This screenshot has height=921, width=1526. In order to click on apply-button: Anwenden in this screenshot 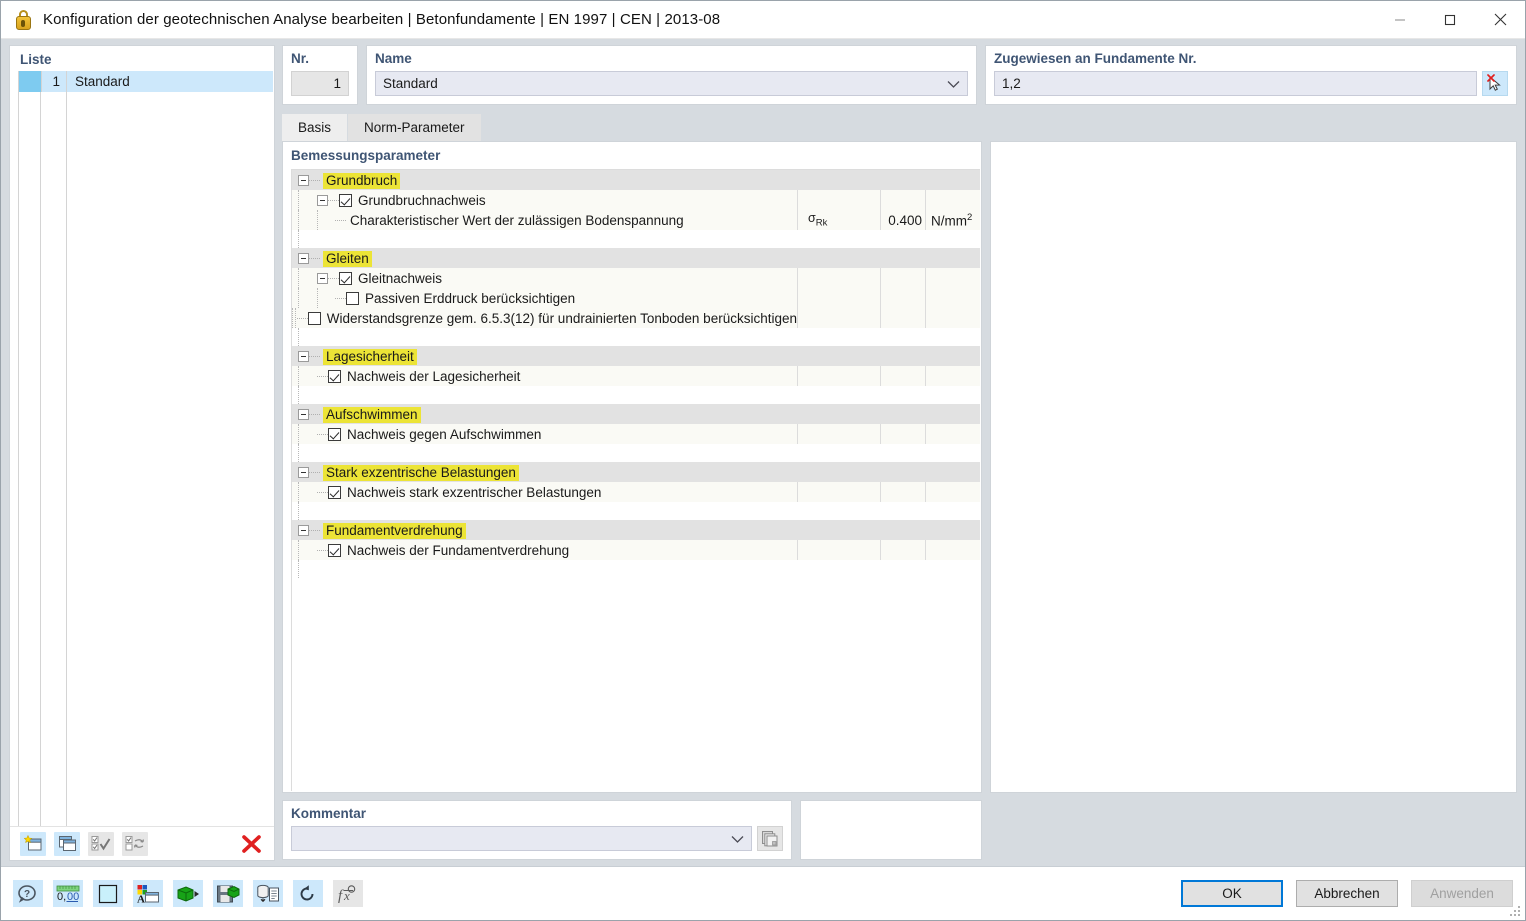, I will do `click(1462, 893)`.